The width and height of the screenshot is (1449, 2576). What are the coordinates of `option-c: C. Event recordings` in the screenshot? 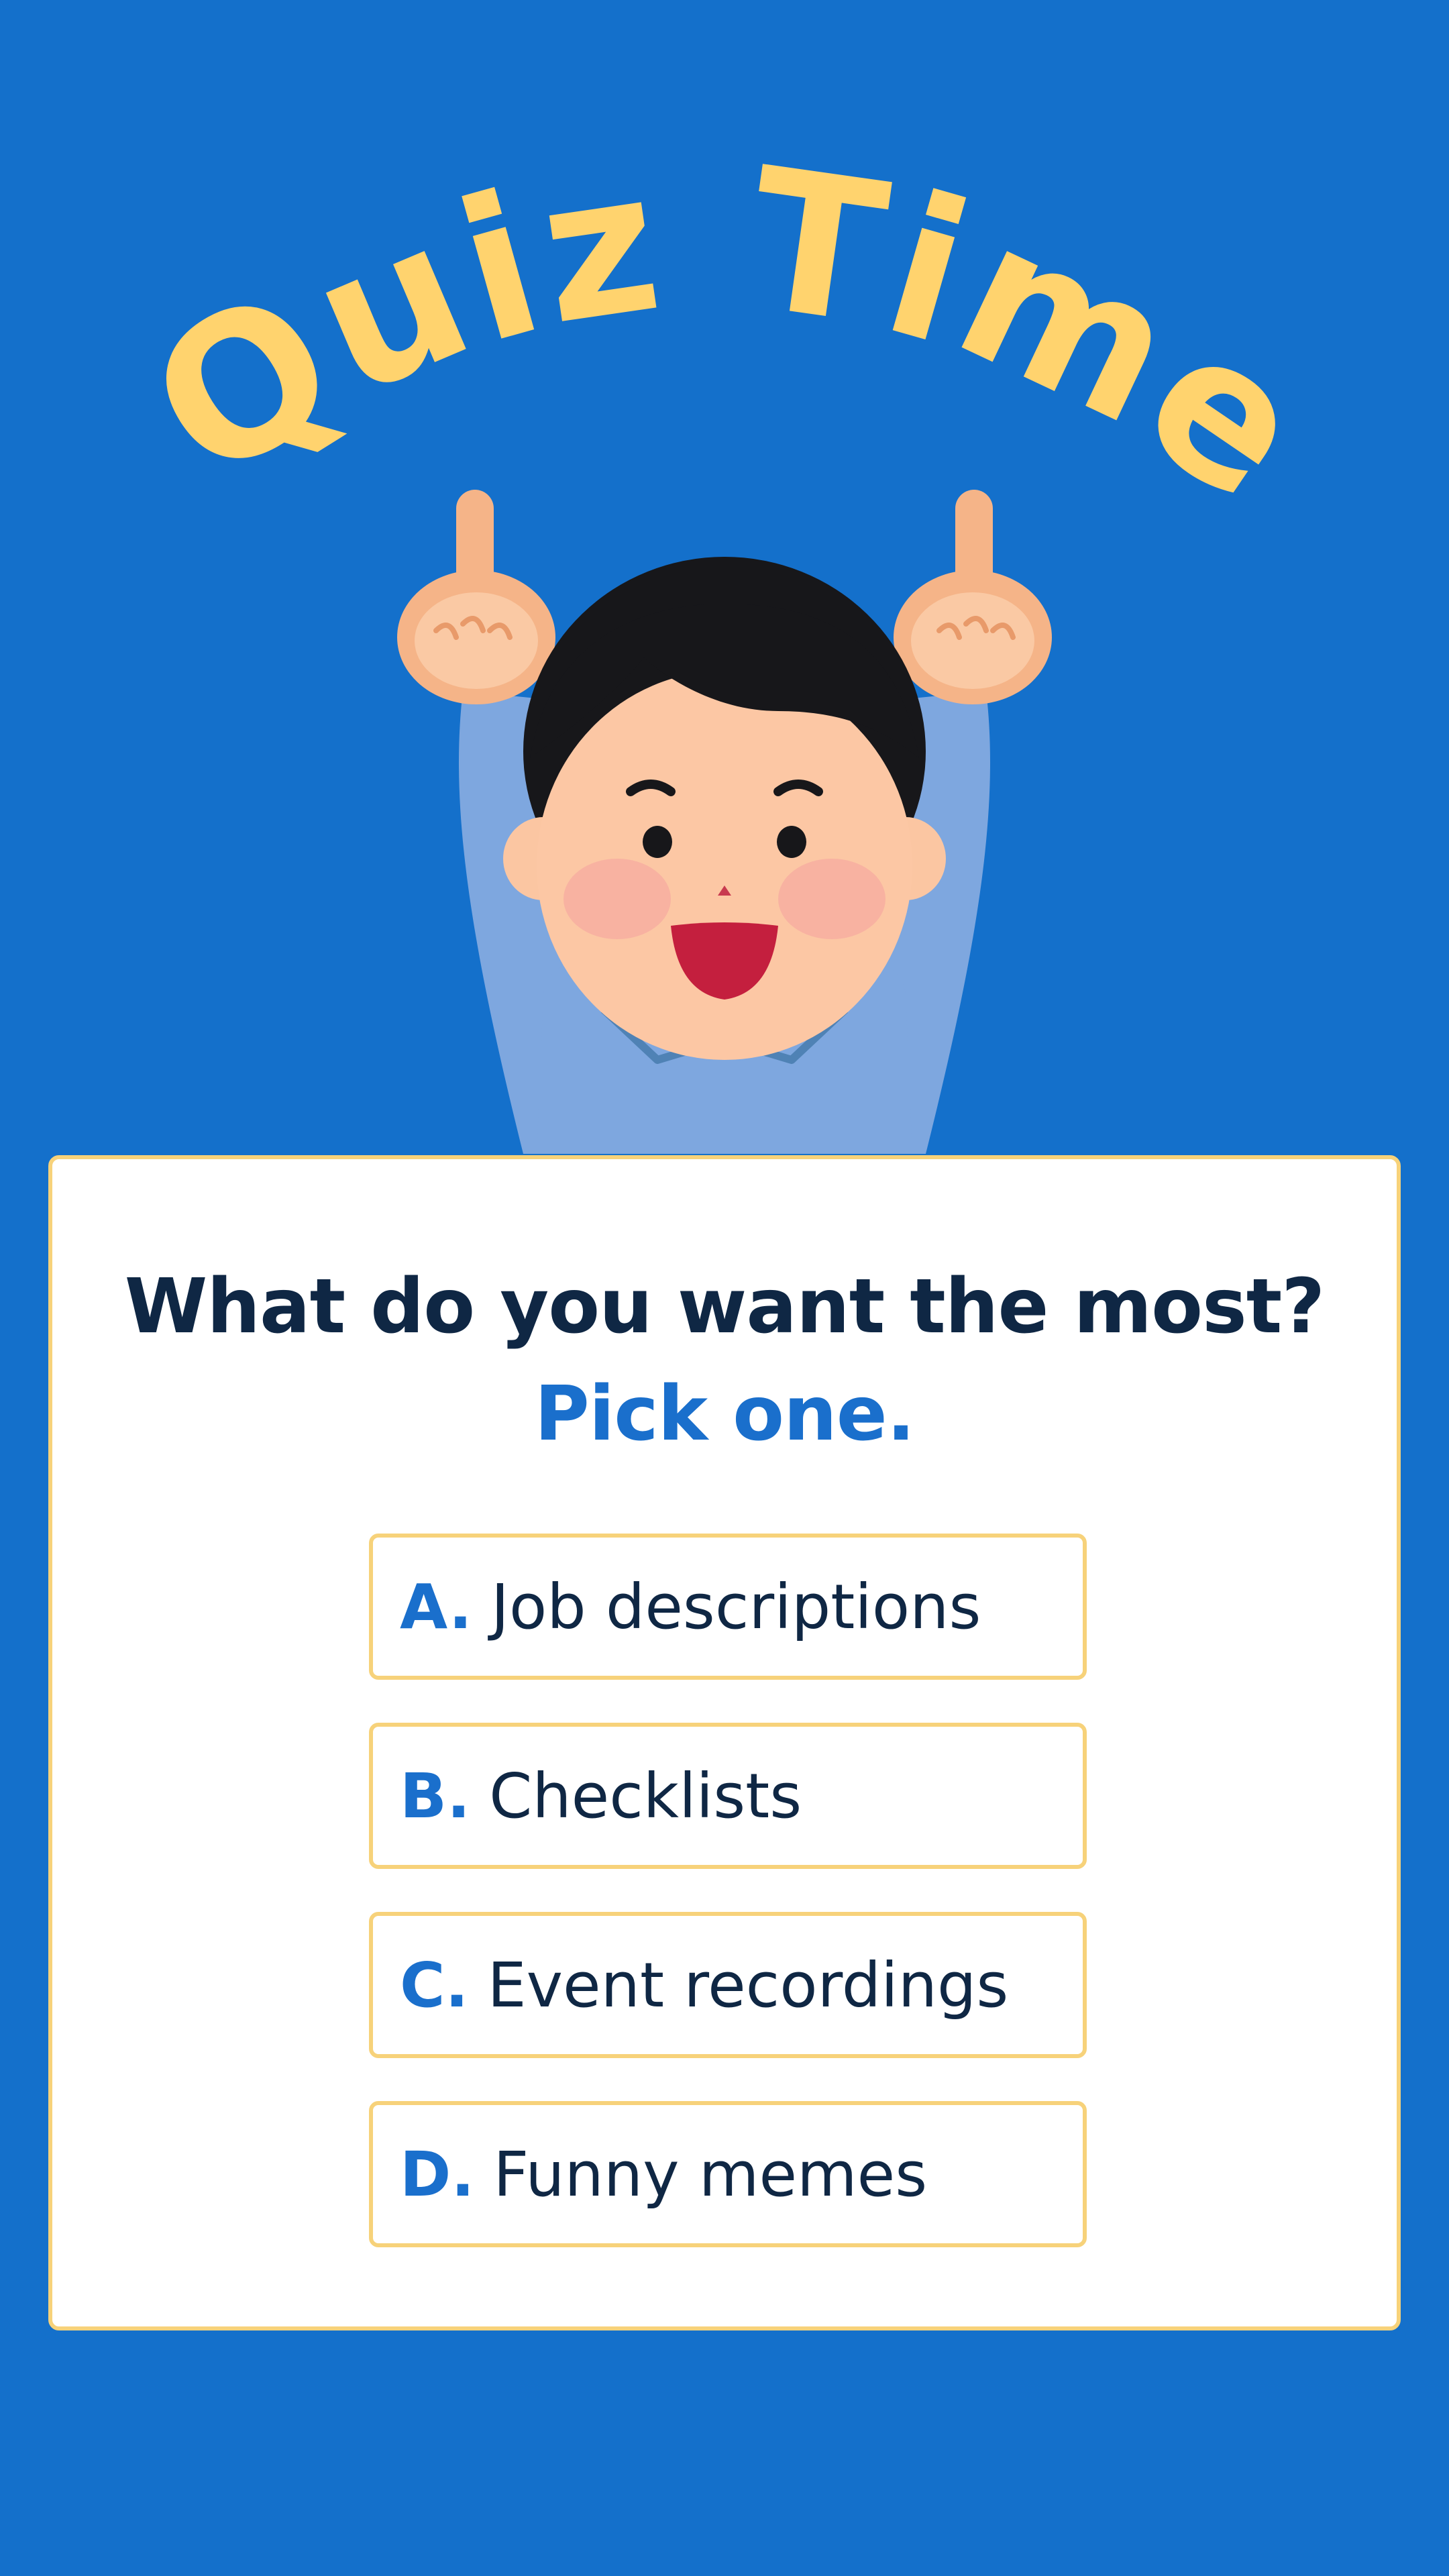 It's located at (728, 1985).